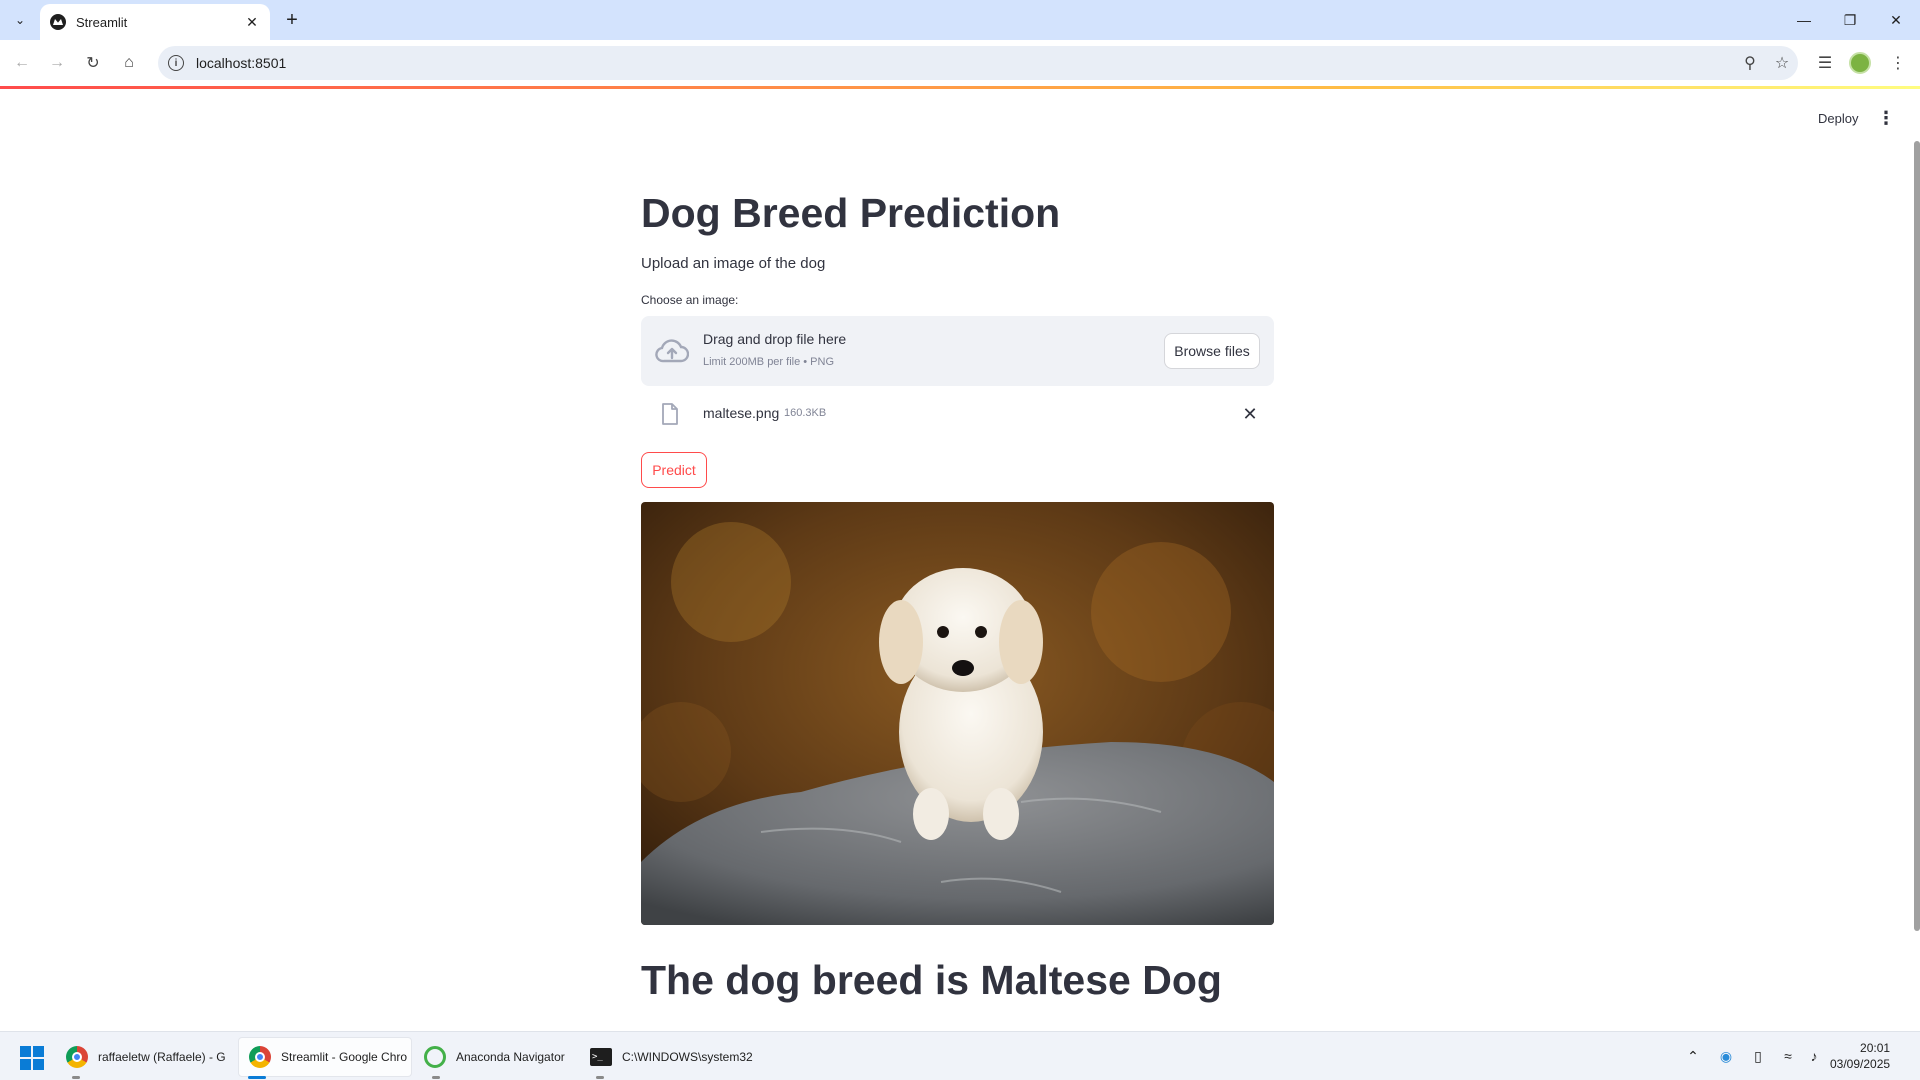 The width and height of the screenshot is (1920, 1080). I want to click on volume-icon: ♪, so click(1814, 1056).